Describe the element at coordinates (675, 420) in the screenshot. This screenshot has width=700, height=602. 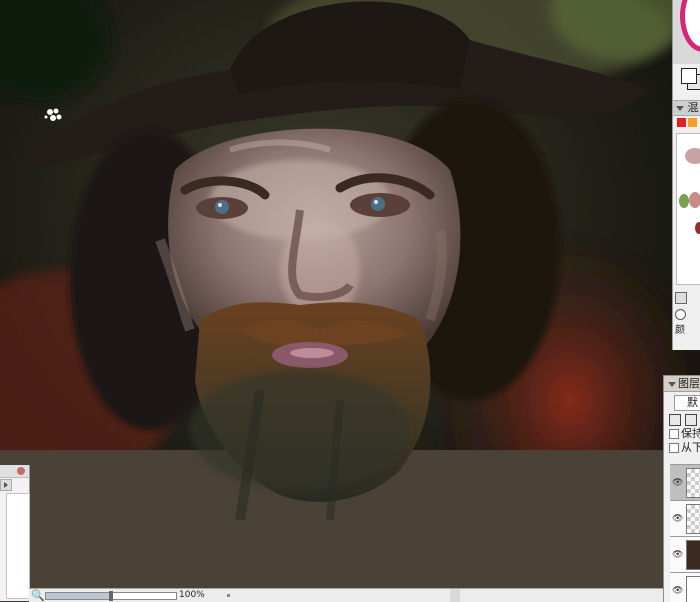
I see `new-layer-icon` at that location.